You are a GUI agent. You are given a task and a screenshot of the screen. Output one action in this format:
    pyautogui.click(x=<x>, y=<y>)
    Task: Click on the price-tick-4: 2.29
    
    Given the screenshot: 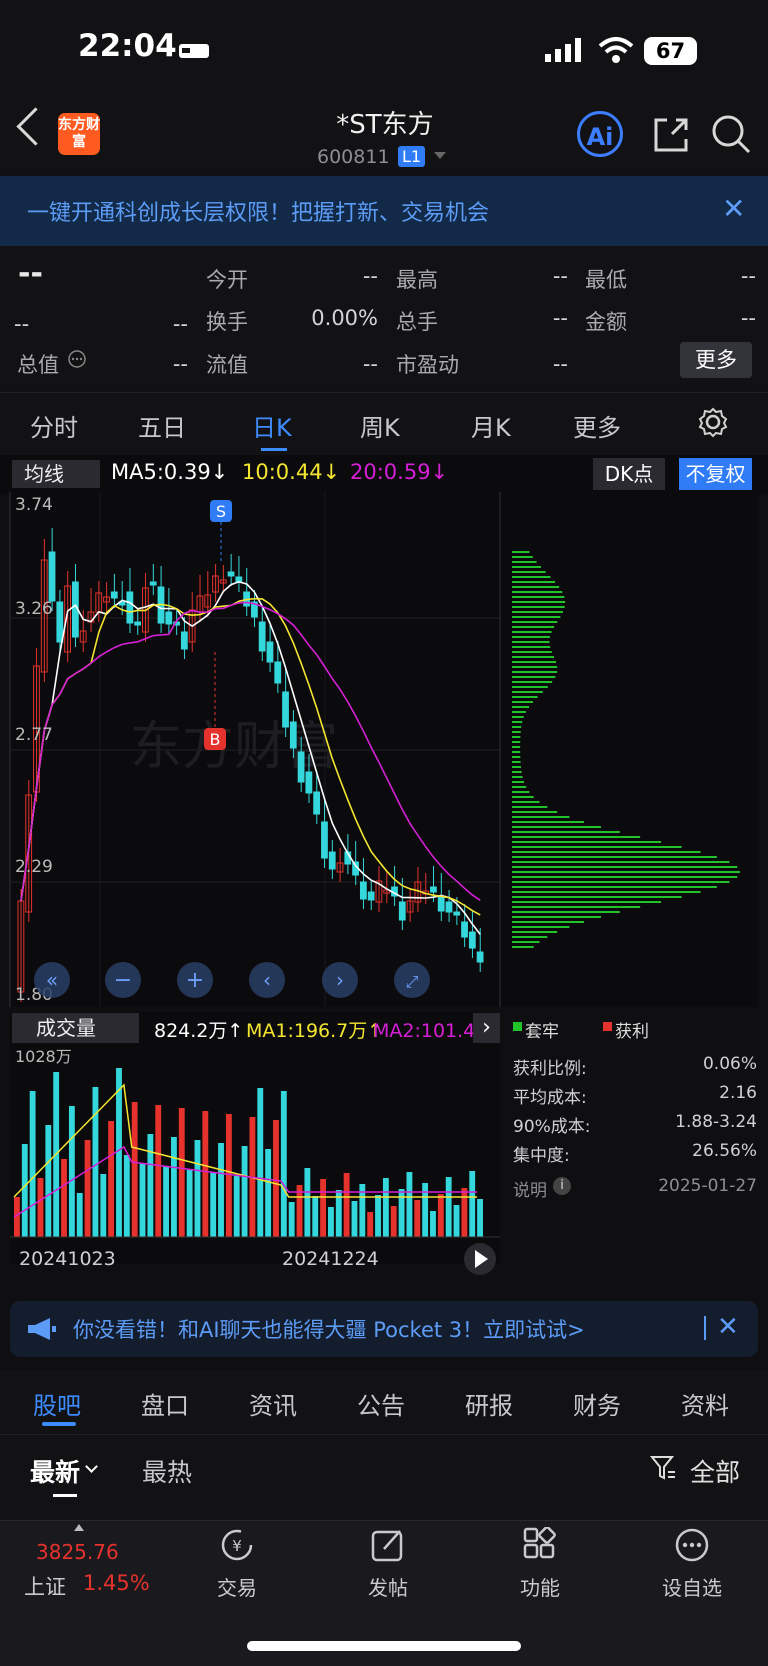 What is the action you would take?
    pyautogui.click(x=34, y=867)
    